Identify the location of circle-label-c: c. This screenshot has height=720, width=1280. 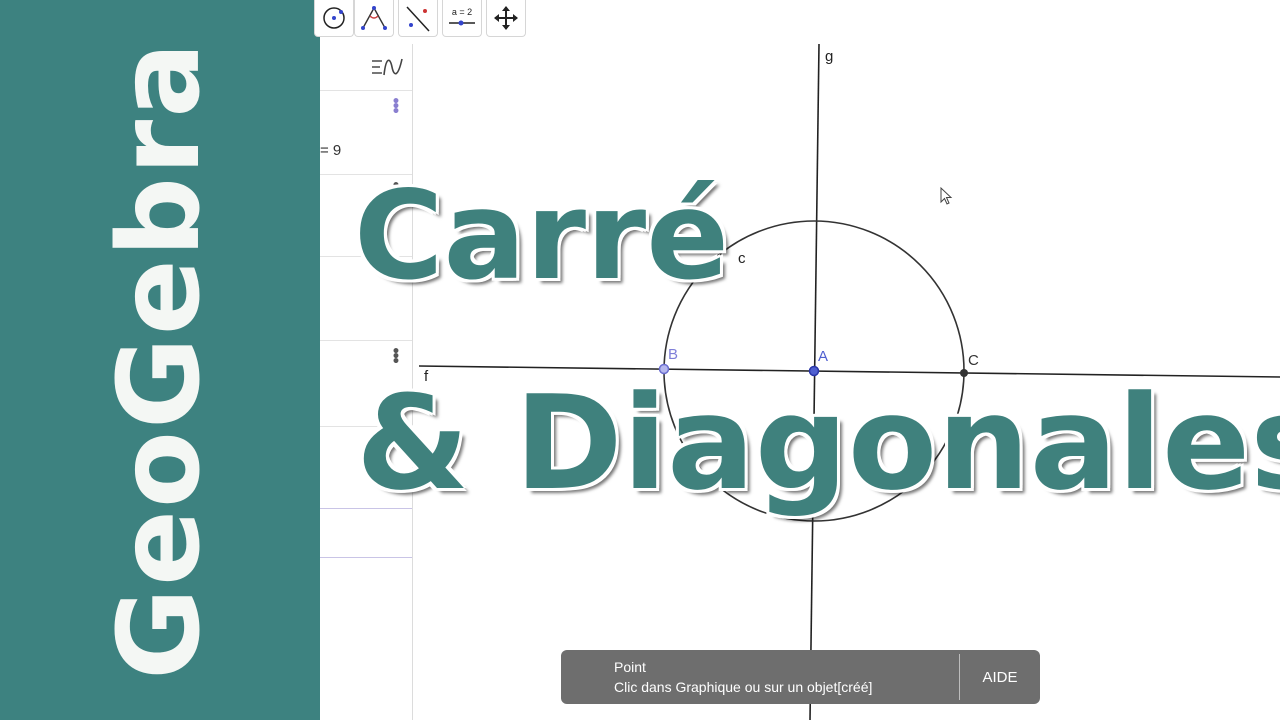
(742, 258).